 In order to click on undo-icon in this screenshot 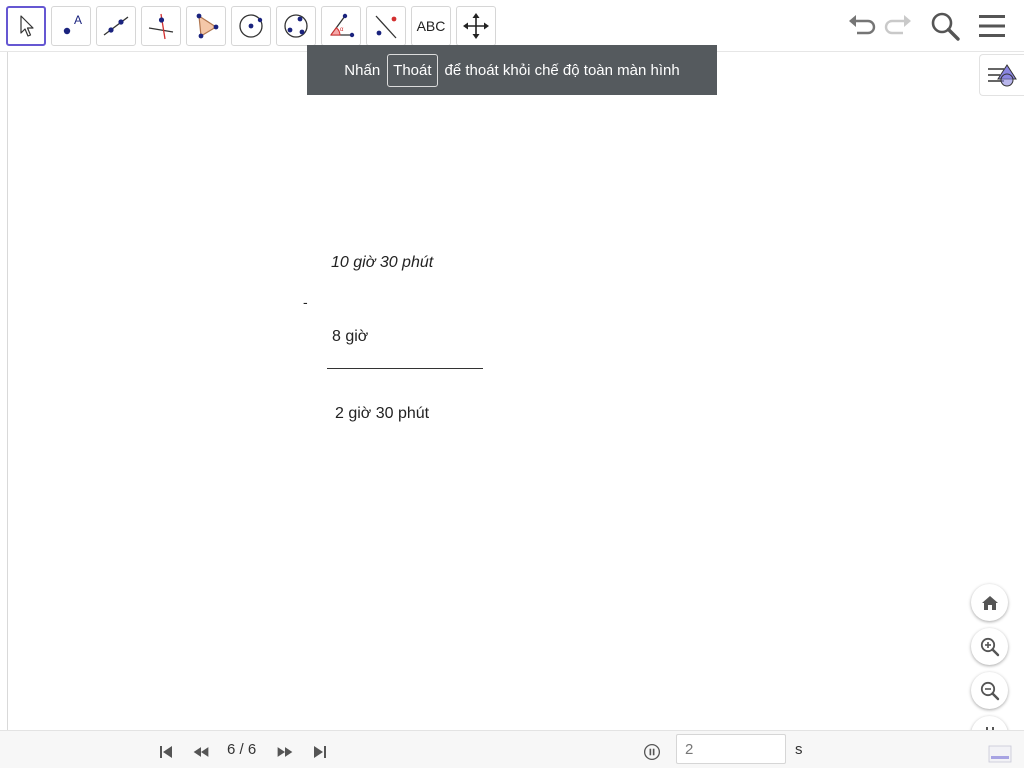, I will do `click(862, 25)`.